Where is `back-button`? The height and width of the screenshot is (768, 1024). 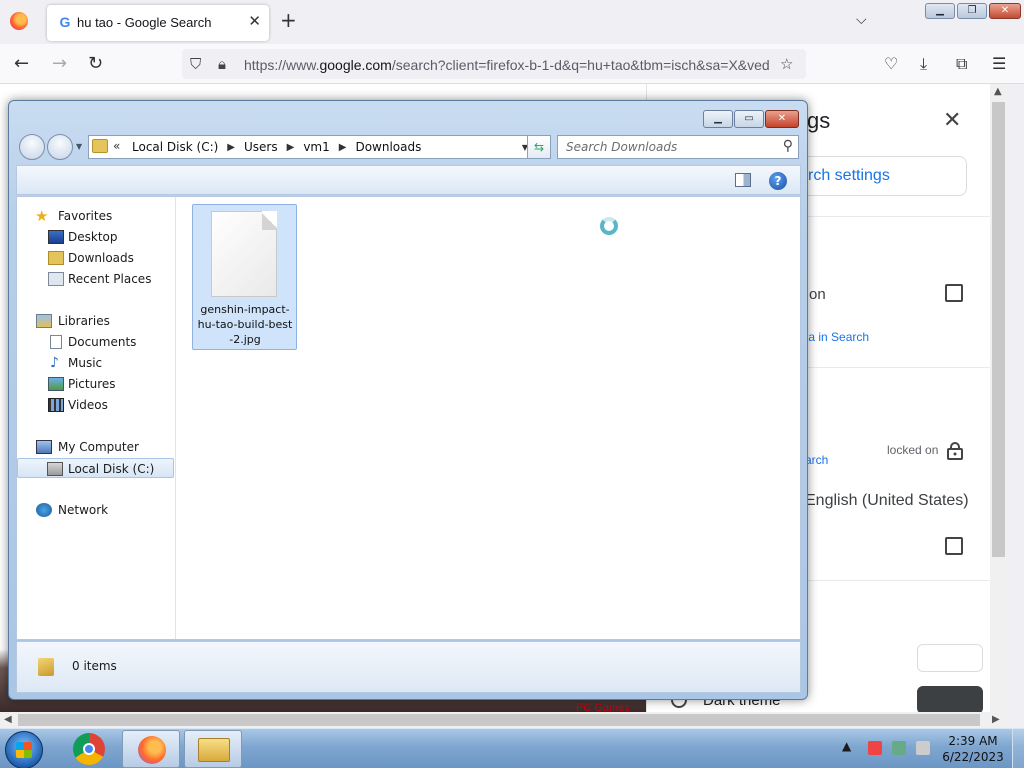
back-button is located at coordinates (32, 147).